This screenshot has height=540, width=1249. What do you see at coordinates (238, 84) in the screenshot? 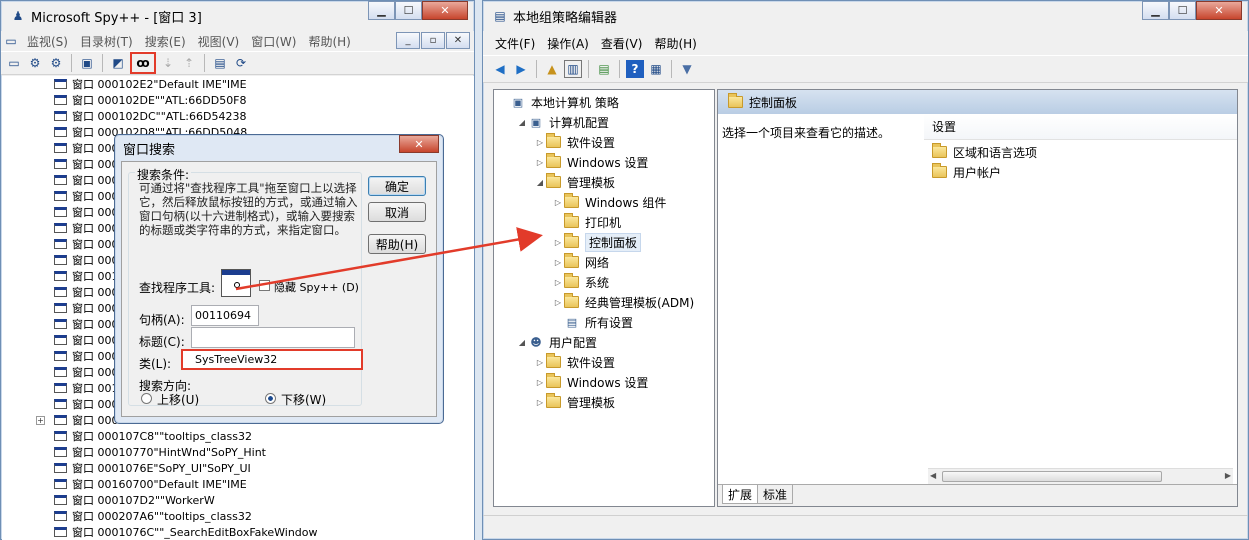
I see `tree-row: 窗口 000102E2"Default IME"IME` at bounding box center [238, 84].